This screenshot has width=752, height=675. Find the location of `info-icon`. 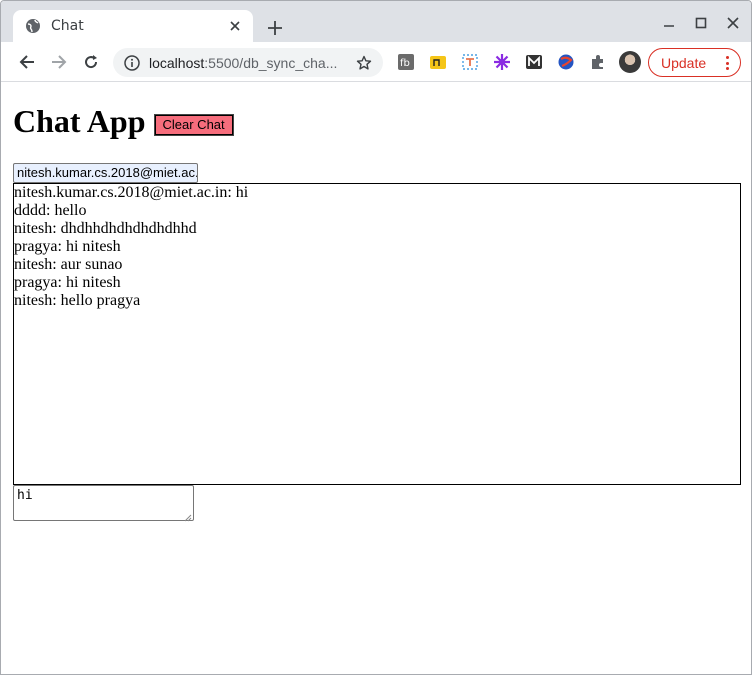

info-icon is located at coordinates (132, 63).